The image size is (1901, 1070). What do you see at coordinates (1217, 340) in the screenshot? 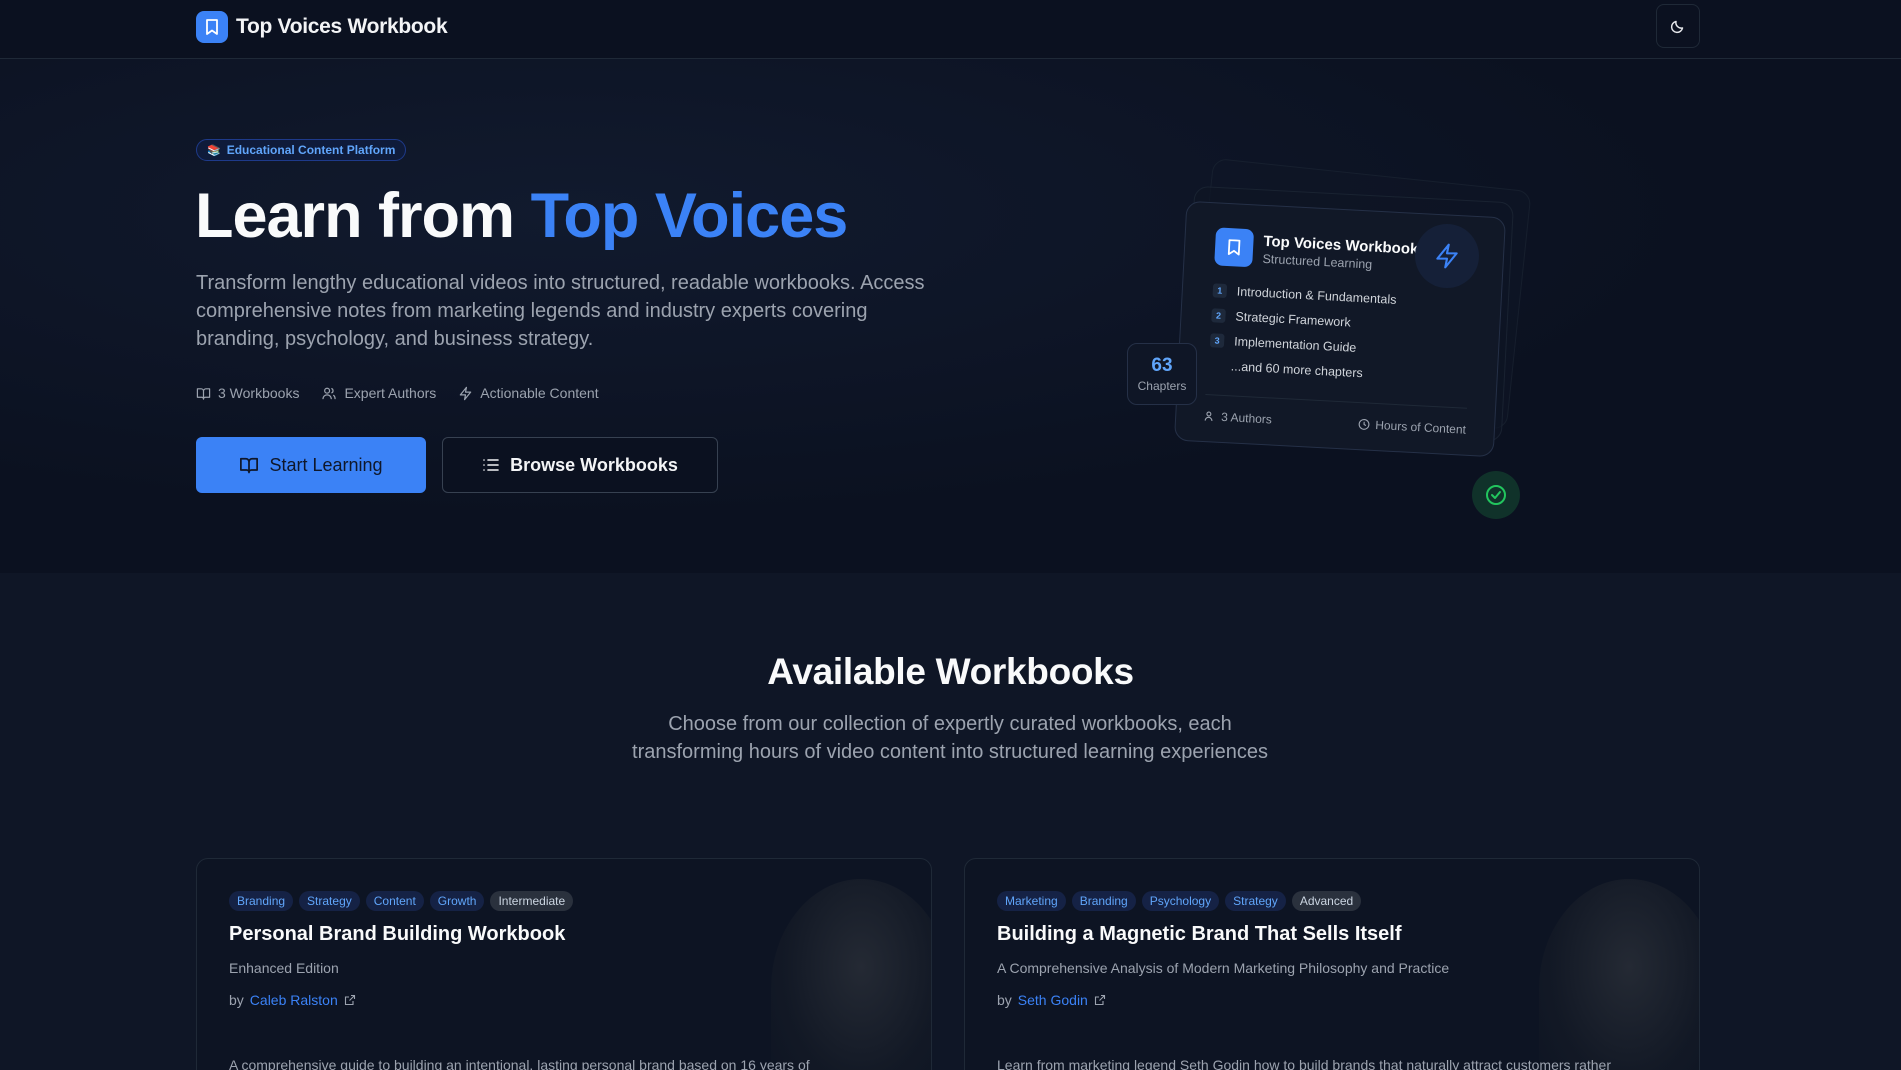
I see `chapter-number: 3` at bounding box center [1217, 340].